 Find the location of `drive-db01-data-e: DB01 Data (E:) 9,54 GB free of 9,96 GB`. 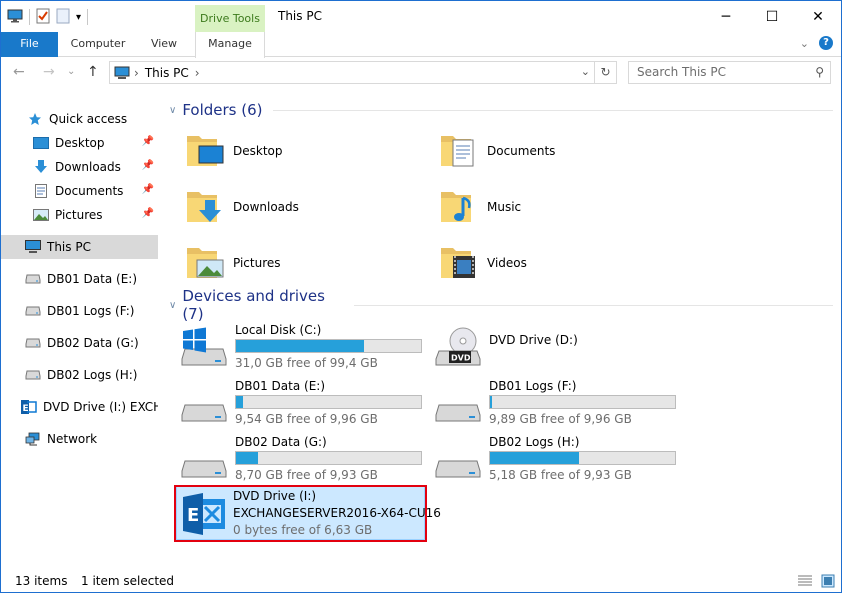

drive-db01-data-e: DB01 Data (E:) 9,54 GB free of 9,96 GB is located at coordinates (302, 401).